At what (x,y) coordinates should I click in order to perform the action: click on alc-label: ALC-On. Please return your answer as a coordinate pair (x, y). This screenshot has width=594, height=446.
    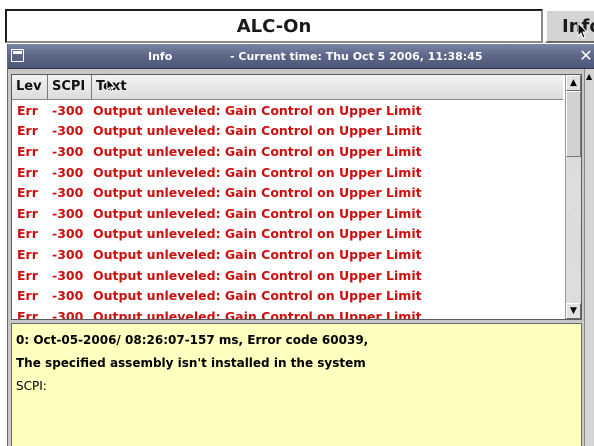
    Looking at the image, I should click on (274, 26).